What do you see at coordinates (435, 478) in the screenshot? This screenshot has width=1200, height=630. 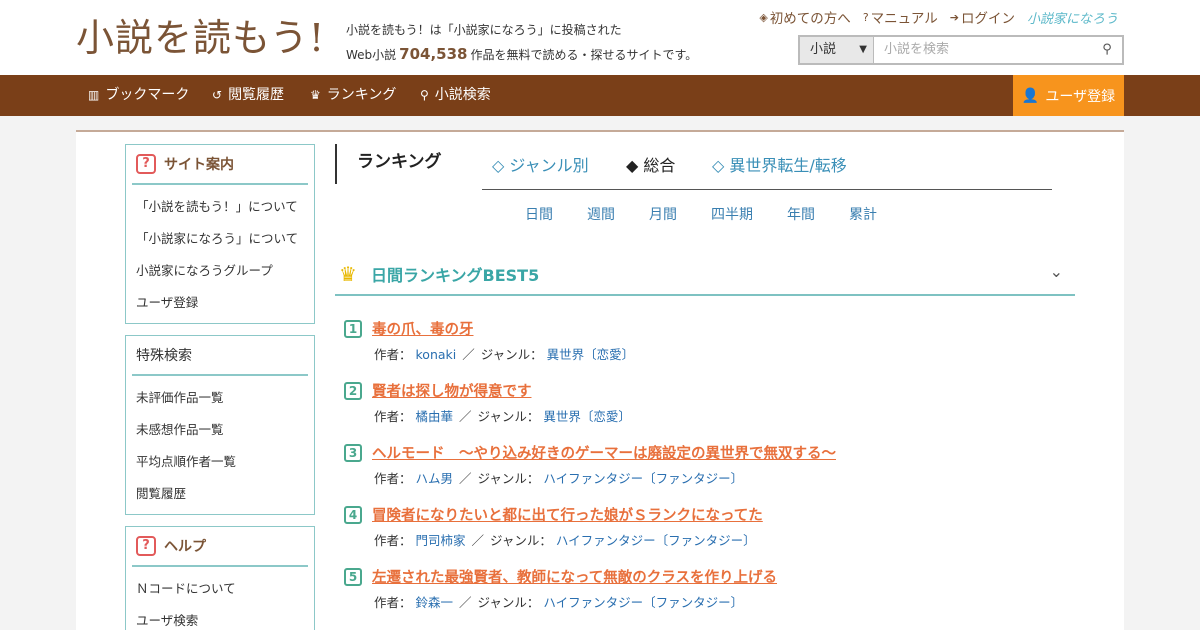 I see `author-link: ハム男` at bounding box center [435, 478].